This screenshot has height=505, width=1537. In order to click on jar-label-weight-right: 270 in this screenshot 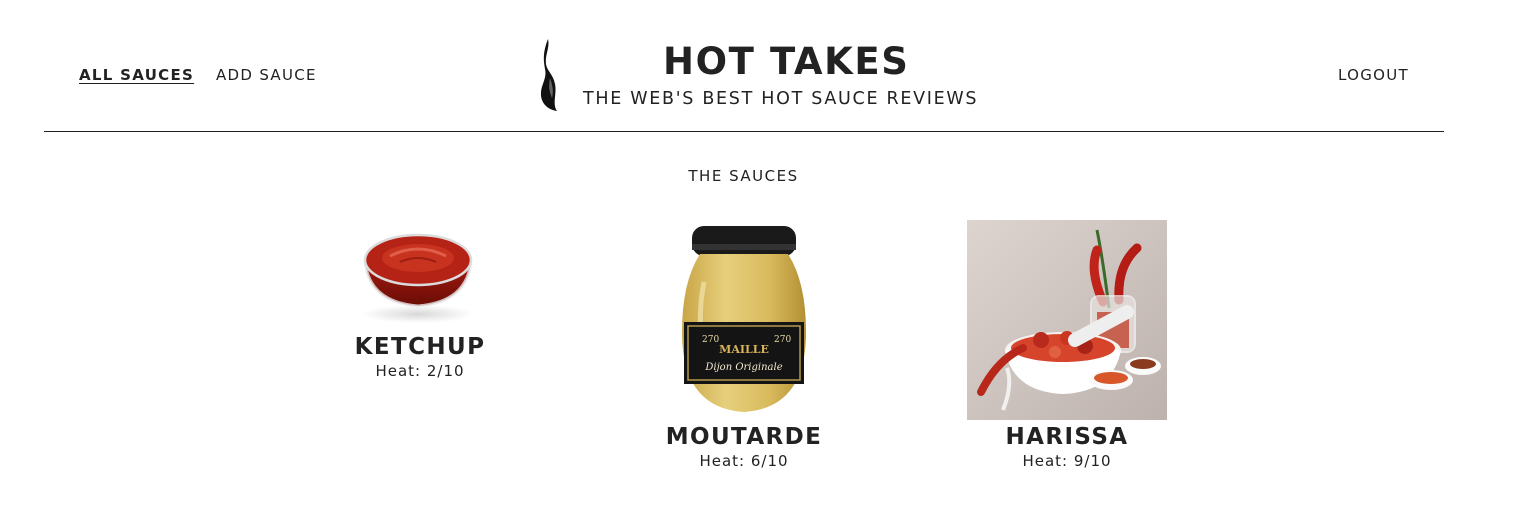, I will do `click(782, 340)`.